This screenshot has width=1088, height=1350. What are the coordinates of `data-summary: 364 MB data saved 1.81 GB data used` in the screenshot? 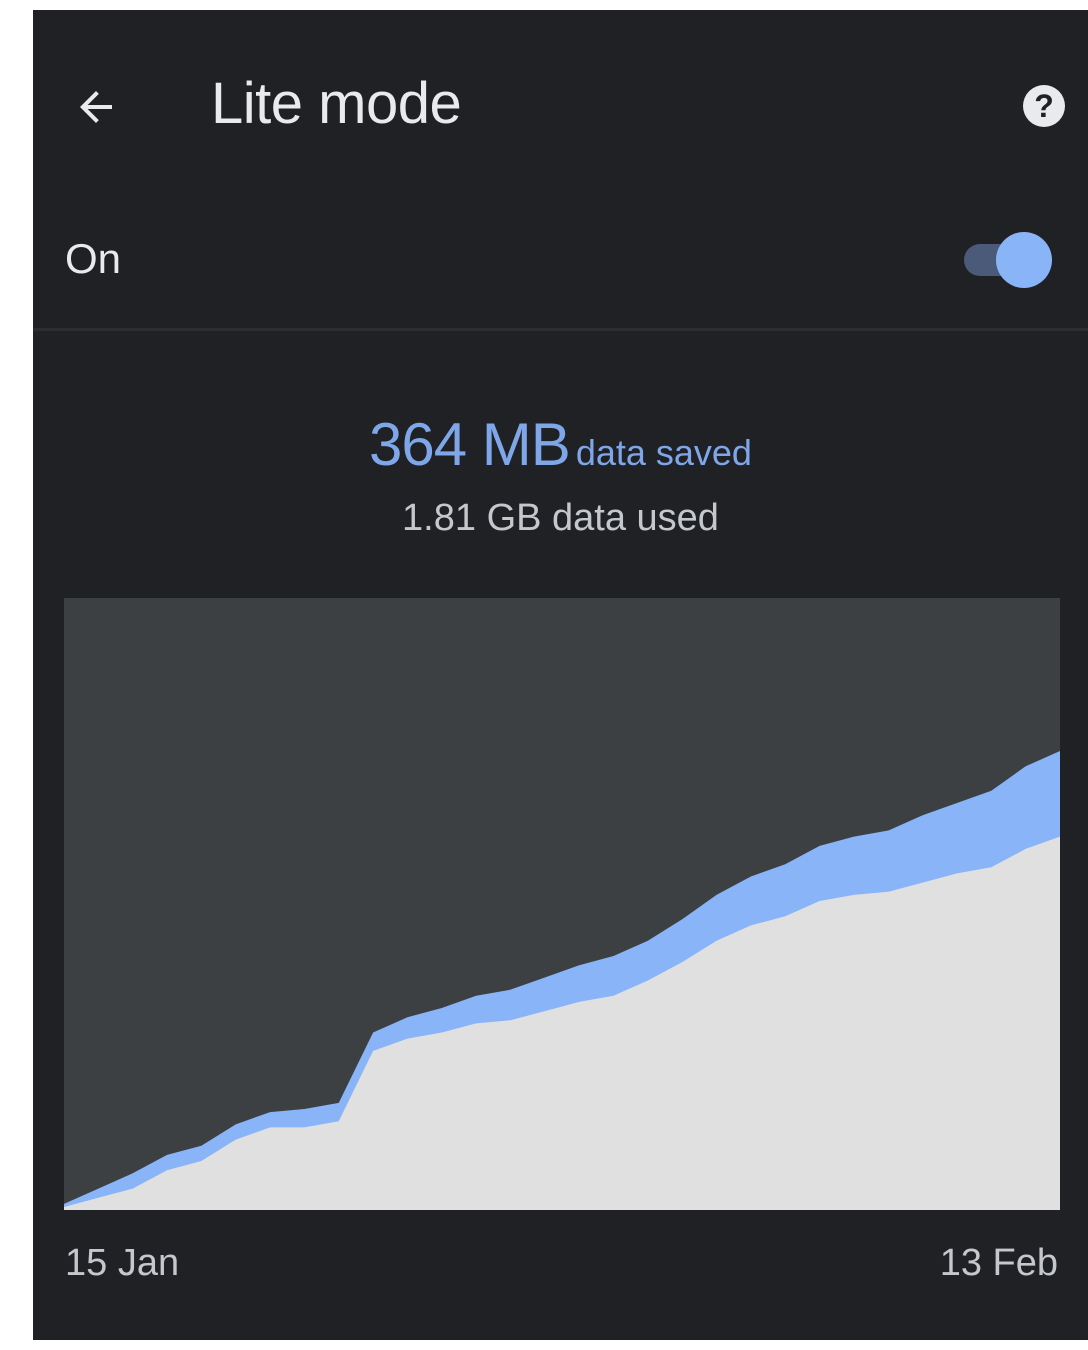 It's located at (560, 475).